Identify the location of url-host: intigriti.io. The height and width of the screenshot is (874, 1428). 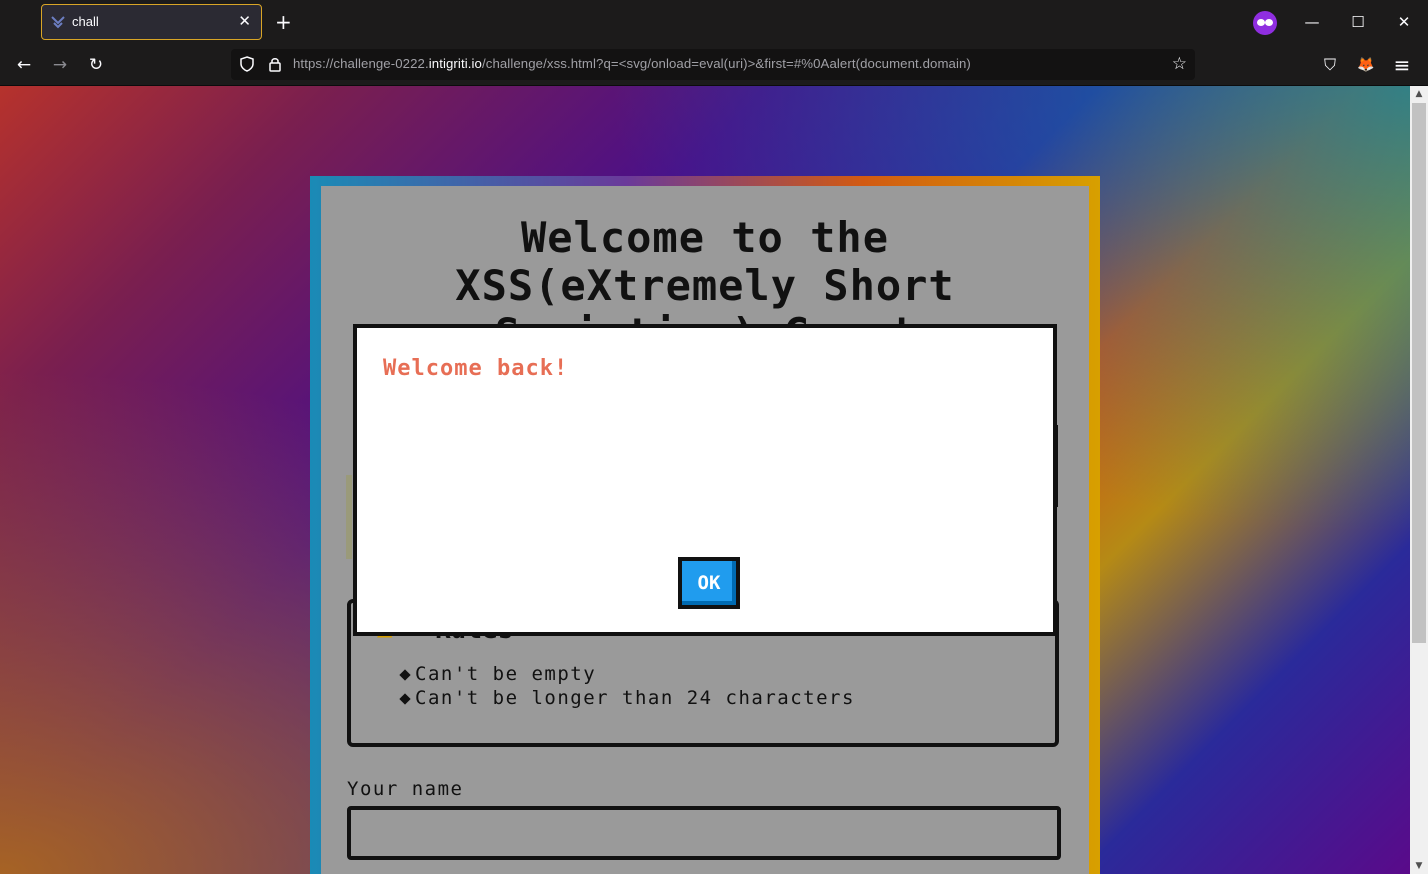
(455, 63).